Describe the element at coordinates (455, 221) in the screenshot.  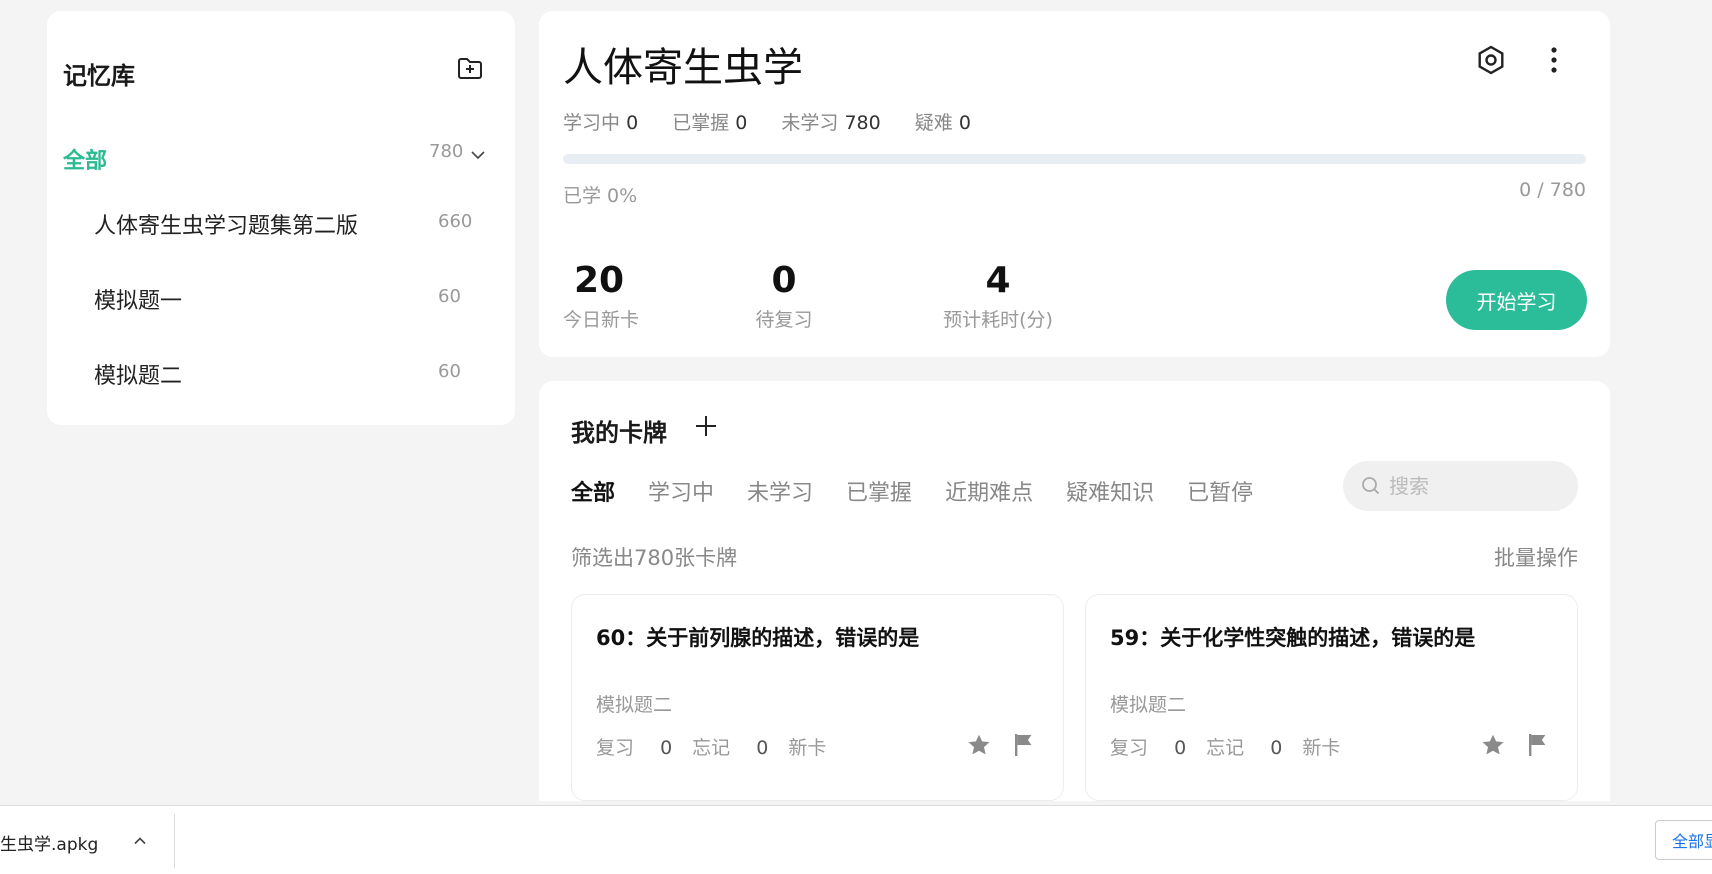
I see `sidebar-item-count: 660` at that location.